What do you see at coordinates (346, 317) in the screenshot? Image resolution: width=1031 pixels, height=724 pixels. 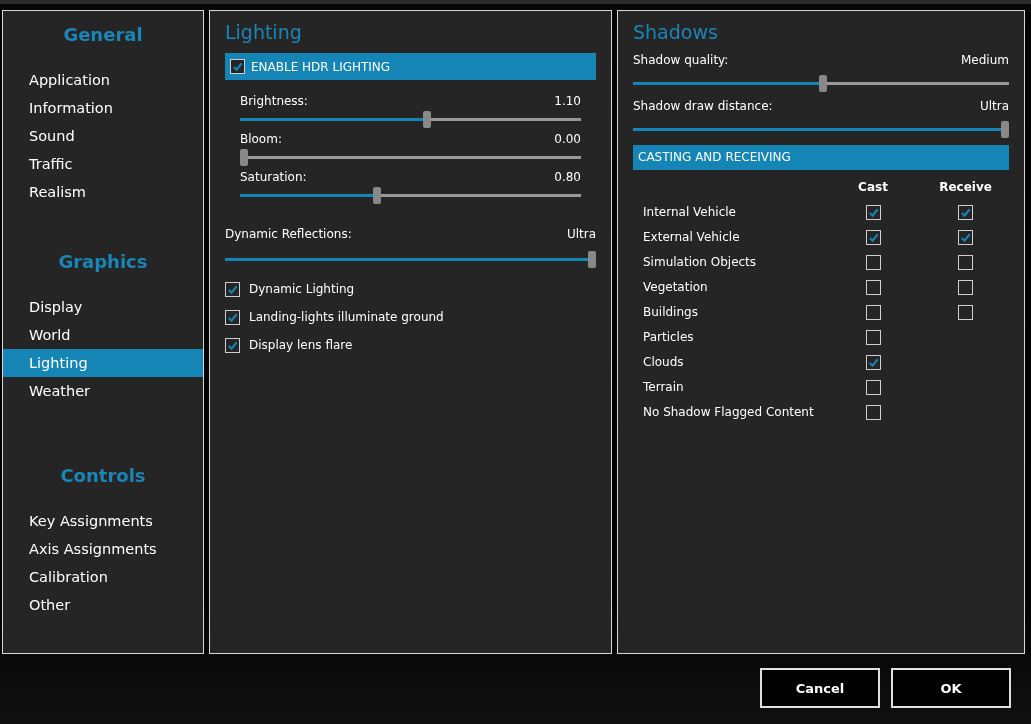 I see `checkbox-label: Landing-lights illuminate ground` at bounding box center [346, 317].